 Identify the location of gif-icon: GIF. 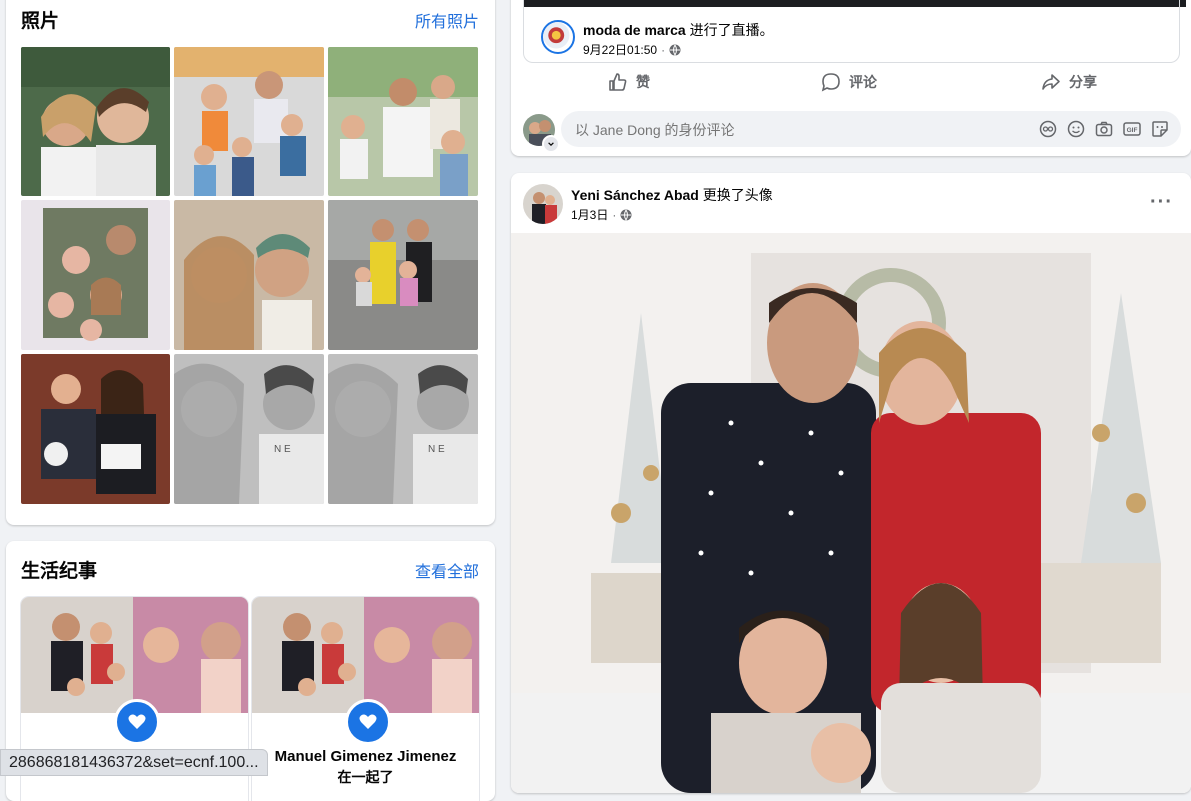
(1132, 129).